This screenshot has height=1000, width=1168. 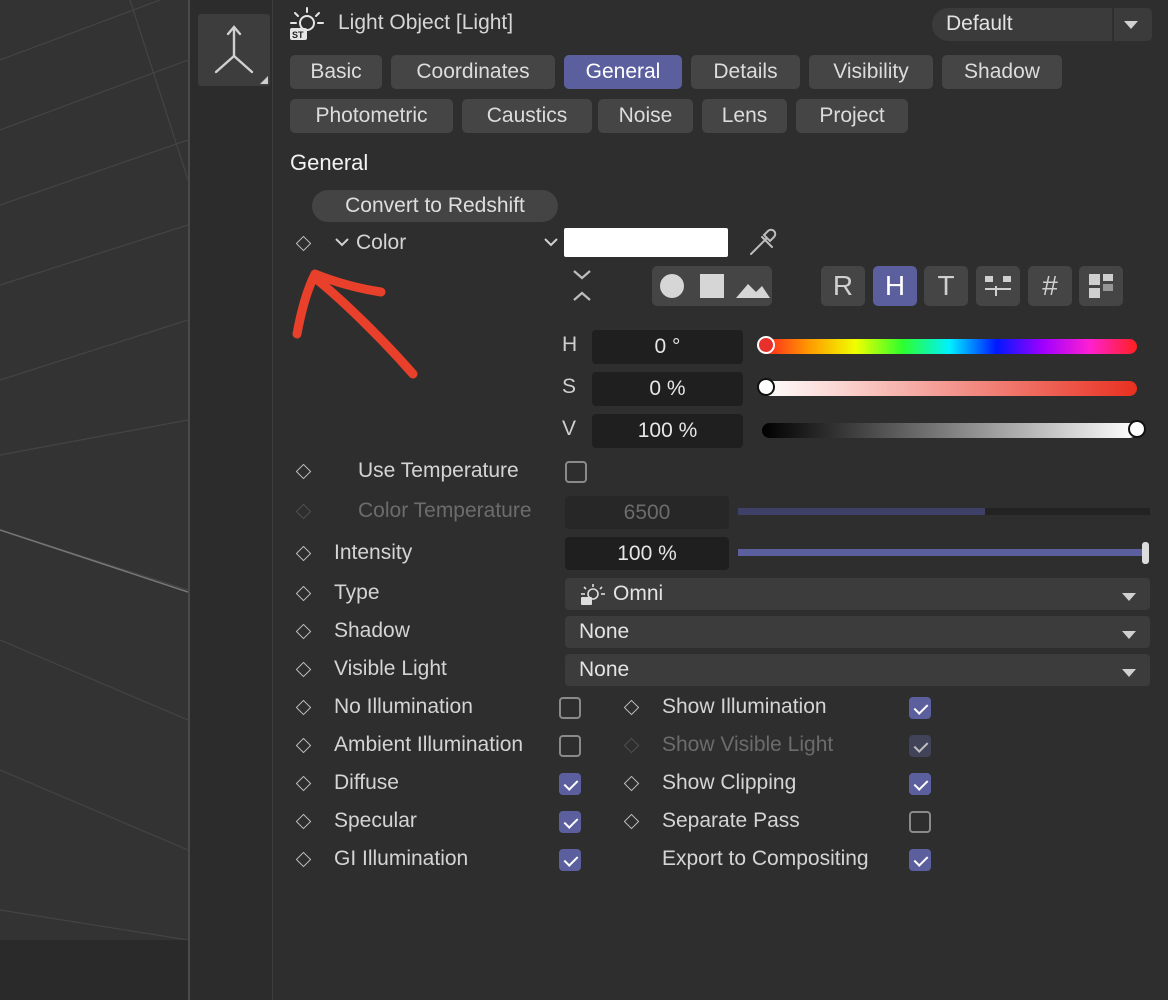 What do you see at coordinates (390, 668) in the screenshot?
I see `visible-light-label: Visible Light` at bounding box center [390, 668].